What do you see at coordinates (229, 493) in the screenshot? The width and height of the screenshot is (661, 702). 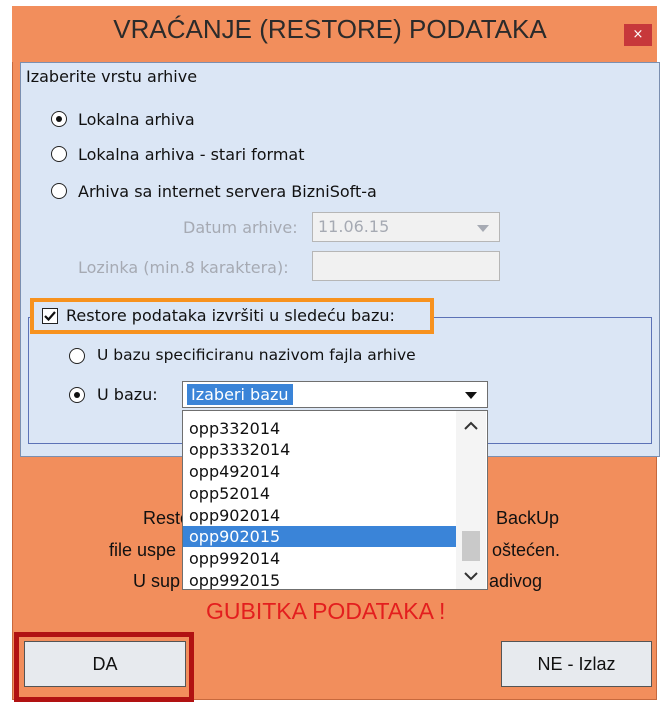 I see `dropdown-item: opp52014` at bounding box center [229, 493].